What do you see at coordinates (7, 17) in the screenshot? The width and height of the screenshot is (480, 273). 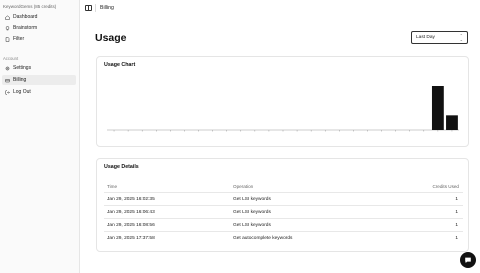 I see `home-icon` at bounding box center [7, 17].